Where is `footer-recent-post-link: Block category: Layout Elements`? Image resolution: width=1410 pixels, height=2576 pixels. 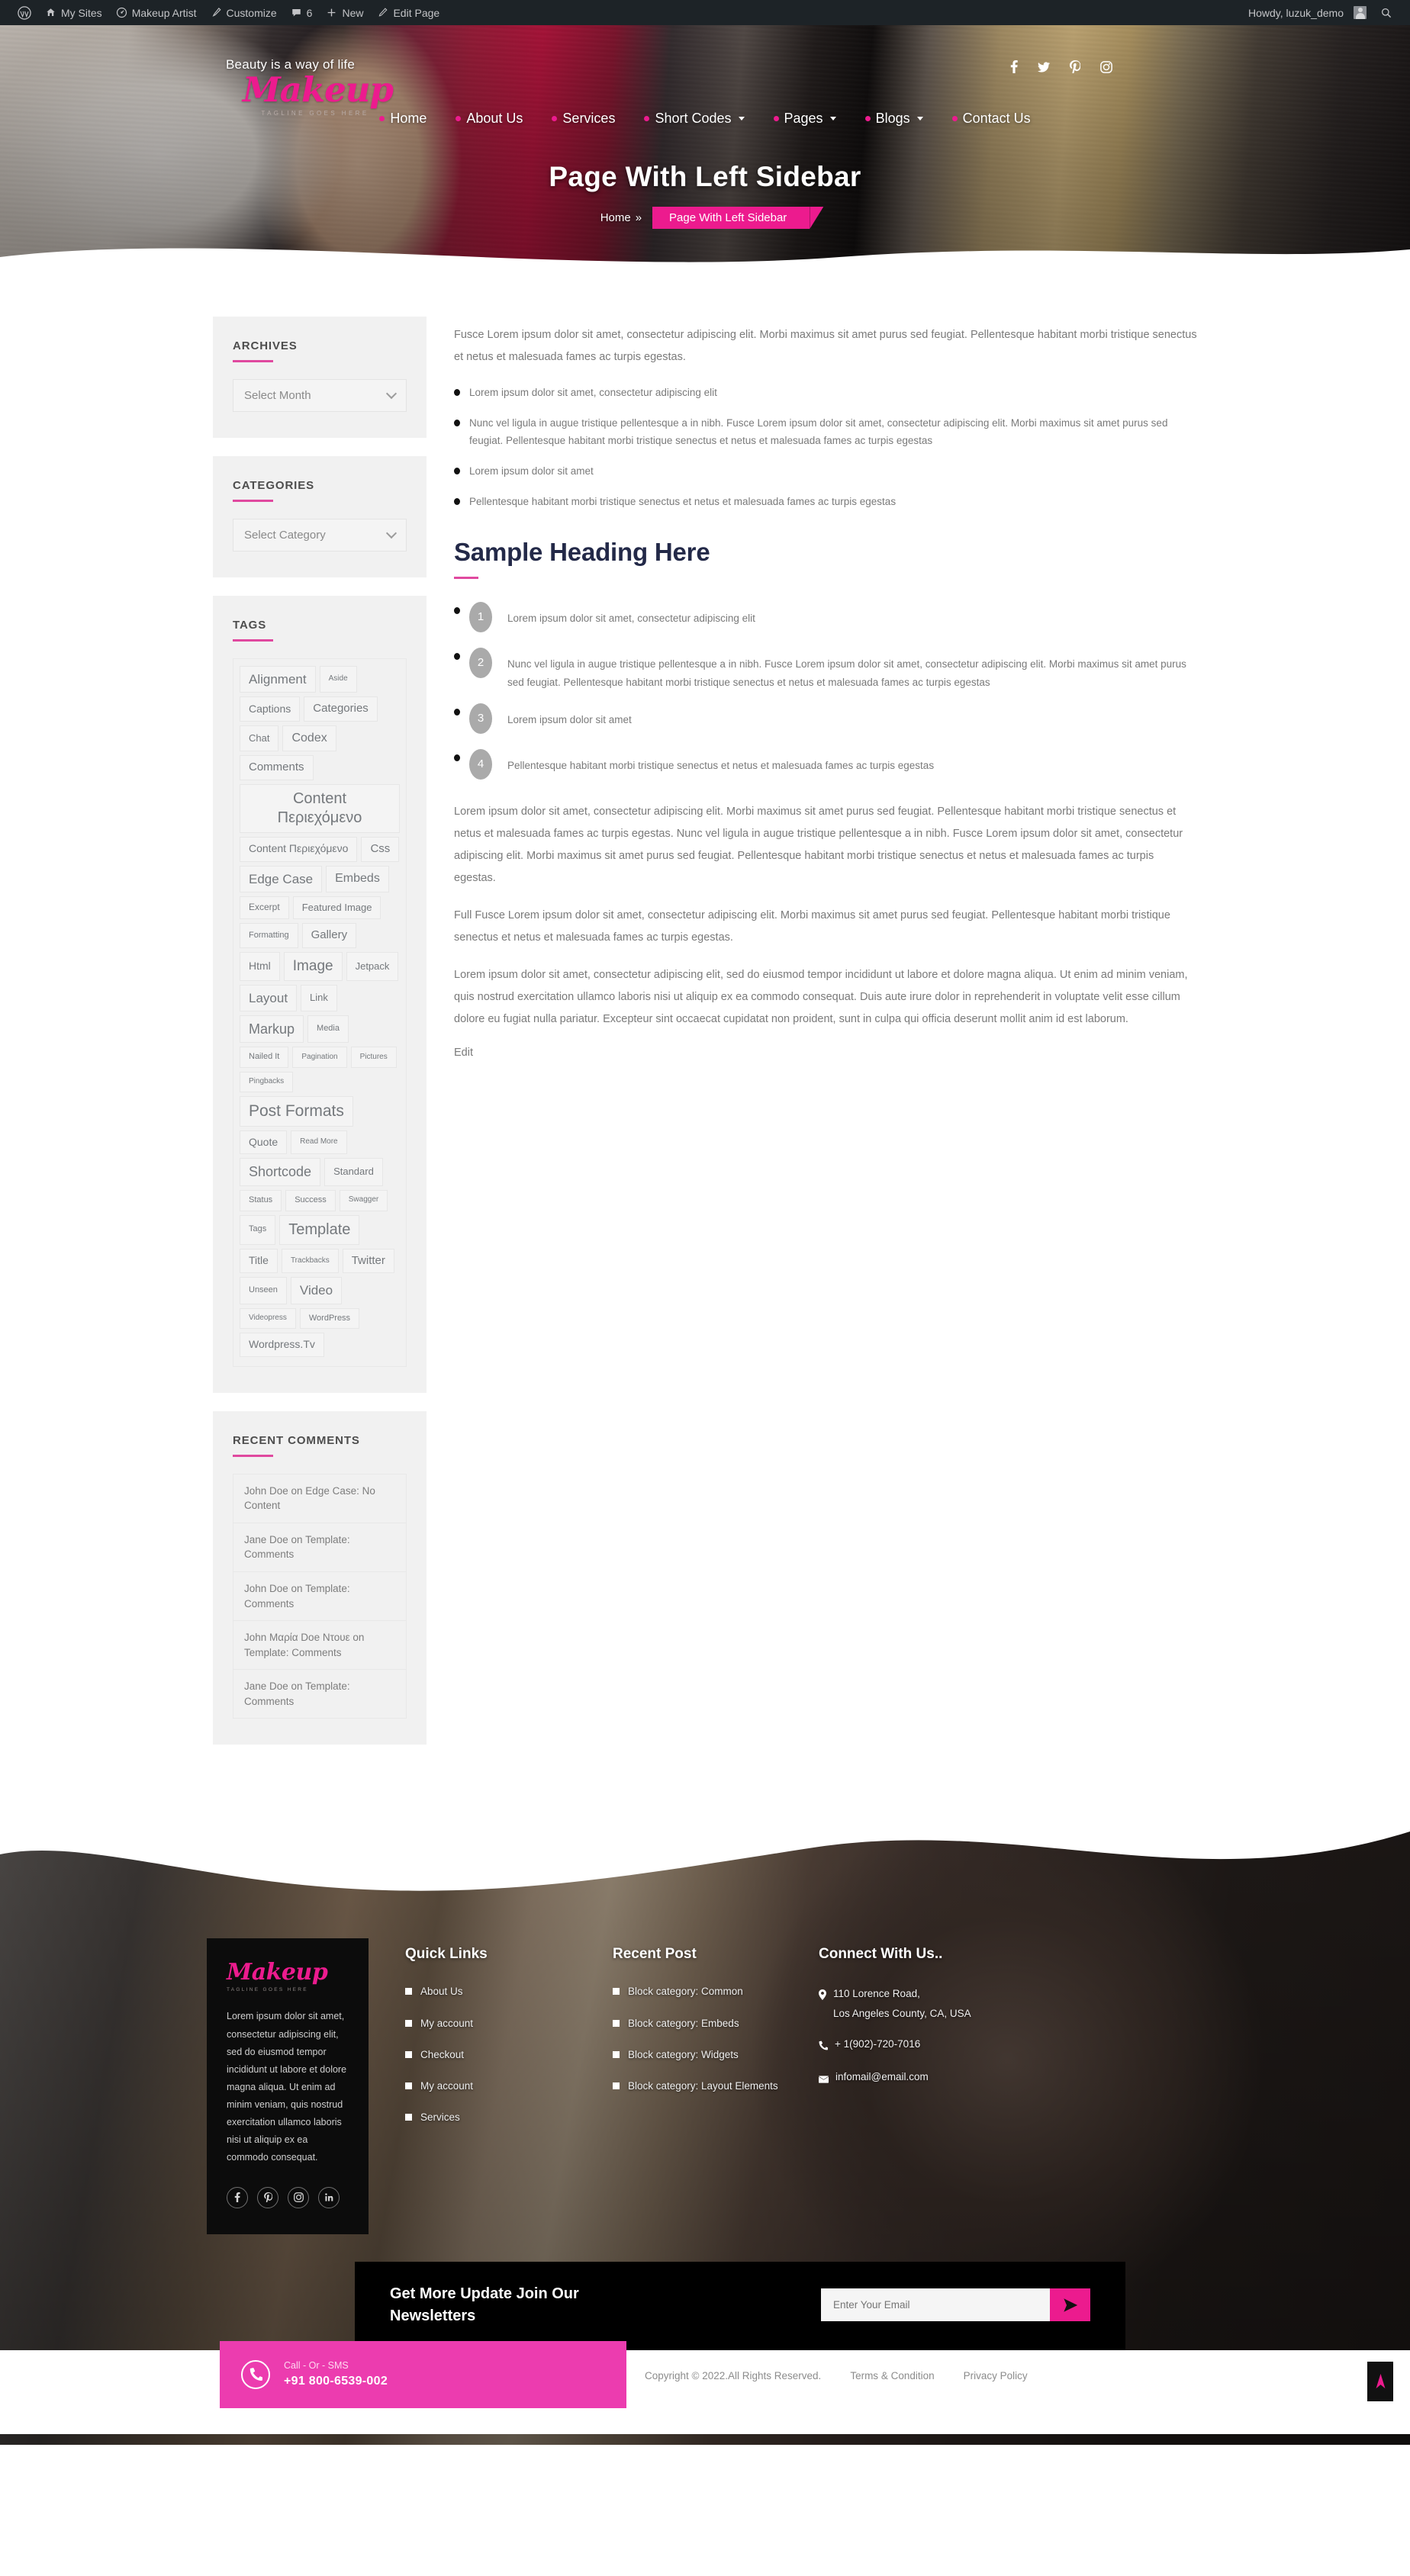
footer-recent-post-link: Block category: Layout Elements is located at coordinates (697, 2086).